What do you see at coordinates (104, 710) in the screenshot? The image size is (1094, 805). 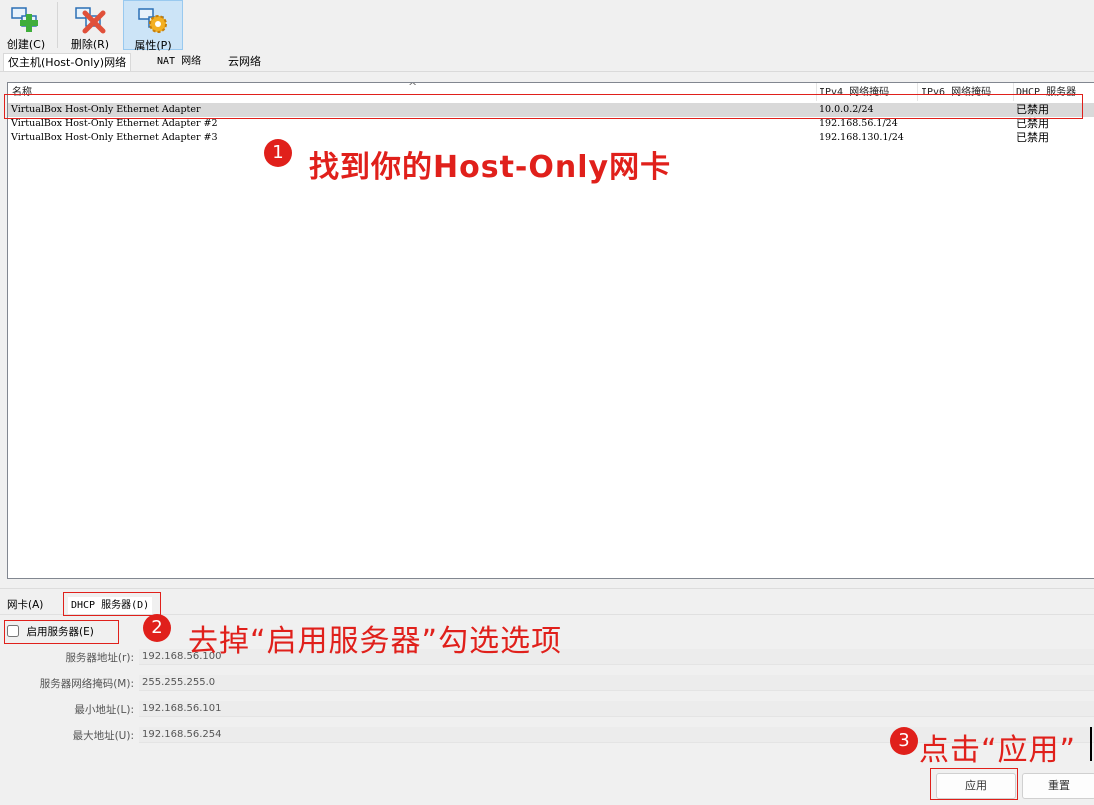 I see `lower-address-label: 最小地址(L):` at bounding box center [104, 710].